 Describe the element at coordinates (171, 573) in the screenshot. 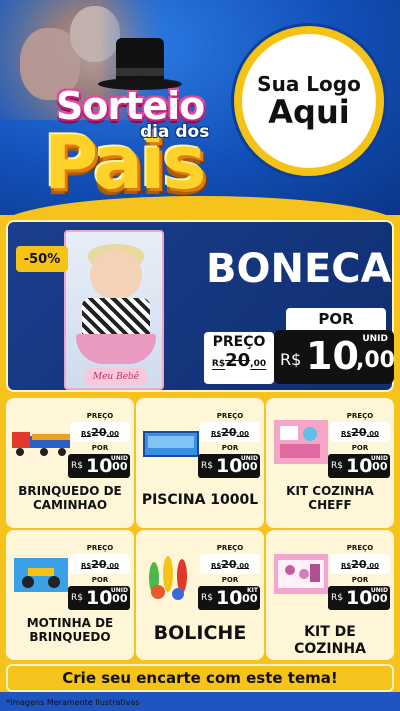

I see `bowling-pins-image` at that location.